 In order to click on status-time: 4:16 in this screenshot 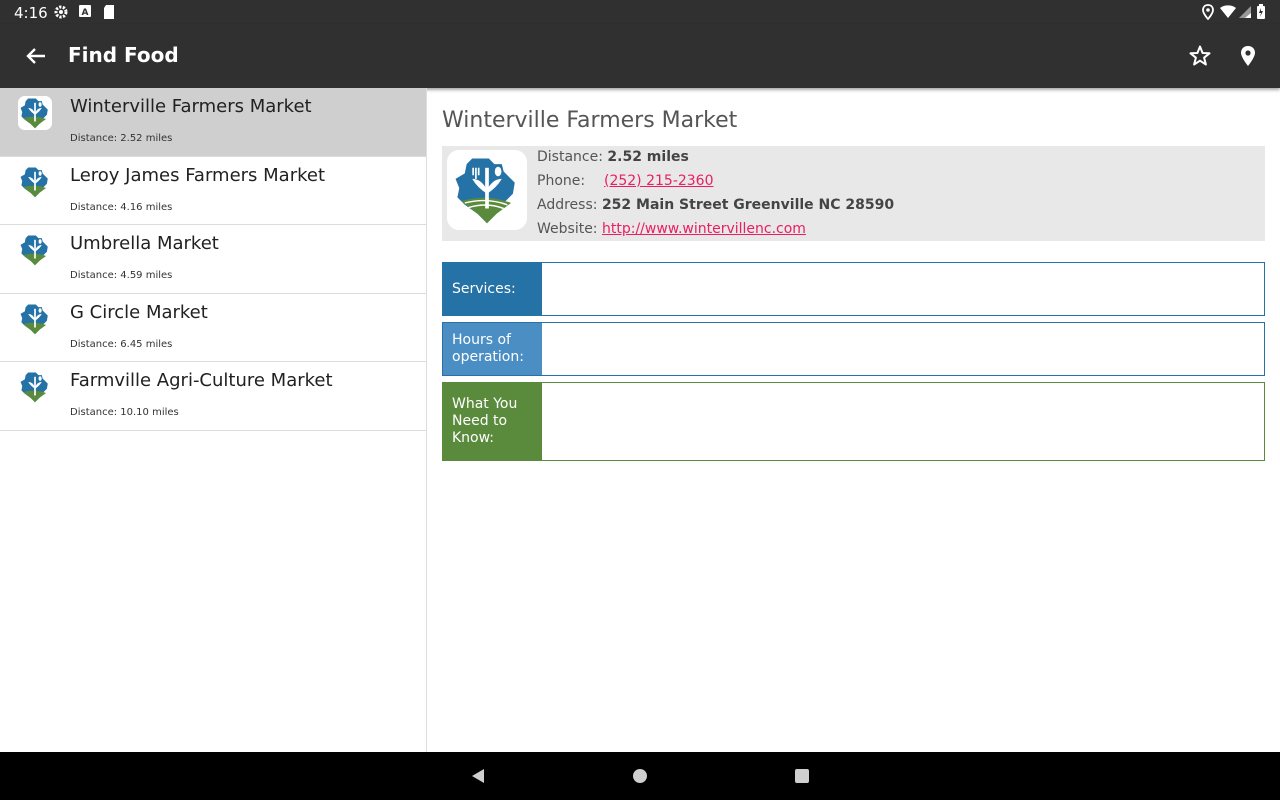, I will do `click(31, 13)`.